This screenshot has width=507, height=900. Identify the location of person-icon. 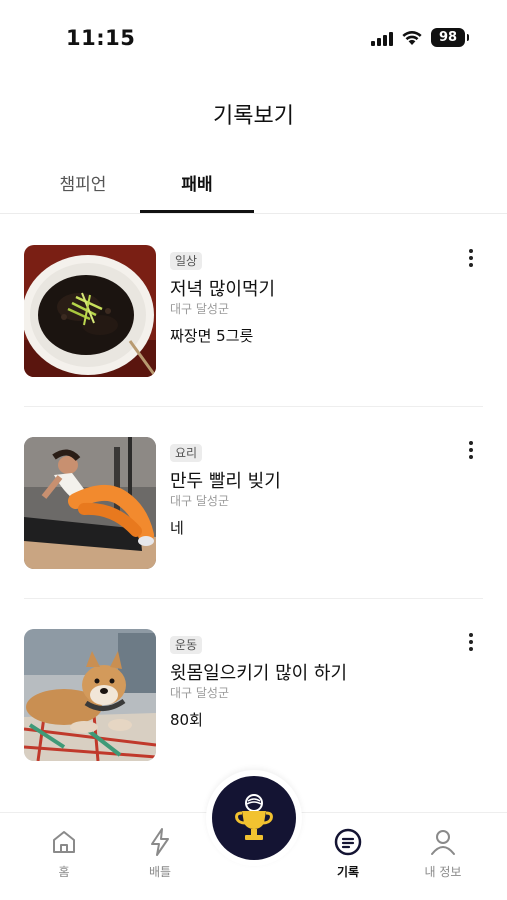
(443, 842).